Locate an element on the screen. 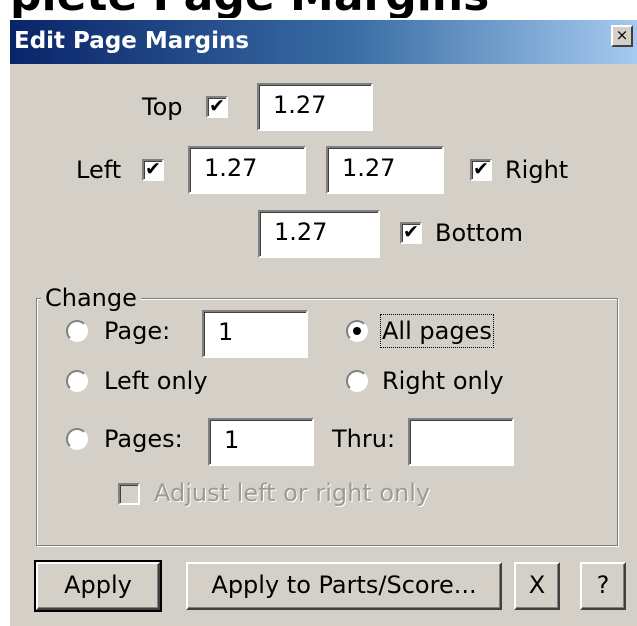 Image resolution: width=637 pixels, height=626 pixels. all-pages-label: All pages is located at coordinates (437, 331).